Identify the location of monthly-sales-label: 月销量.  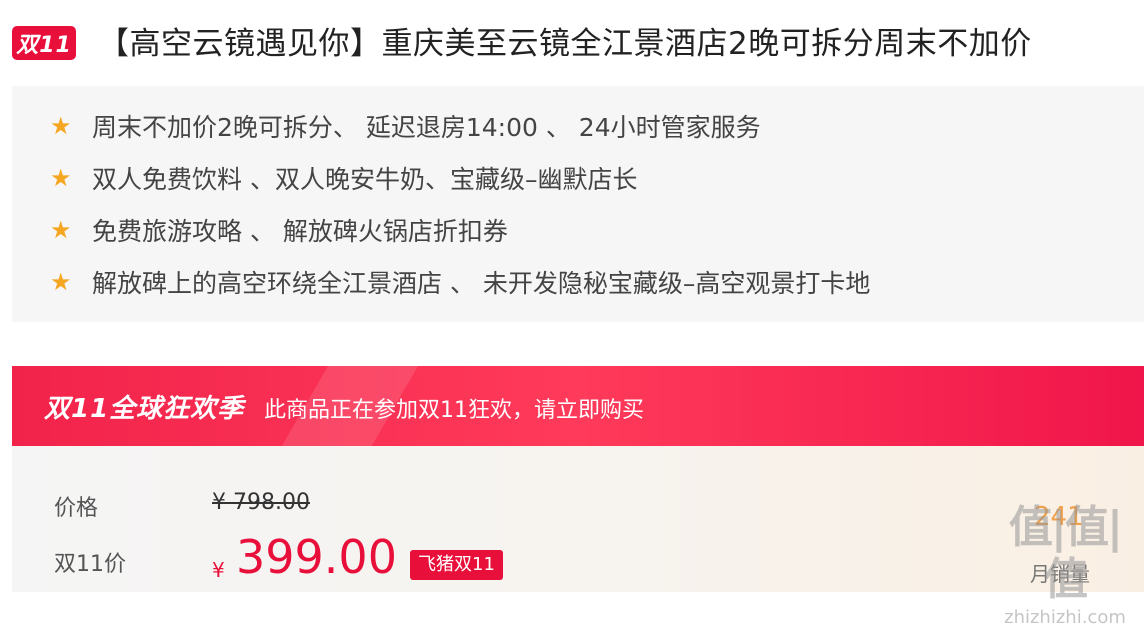
(1060, 574).